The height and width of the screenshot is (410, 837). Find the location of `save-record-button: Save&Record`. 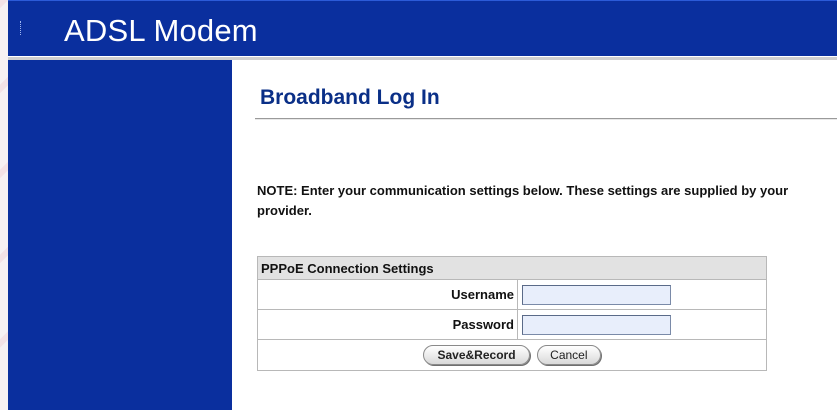

save-record-button: Save&Record is located at coordinates (476, 355).